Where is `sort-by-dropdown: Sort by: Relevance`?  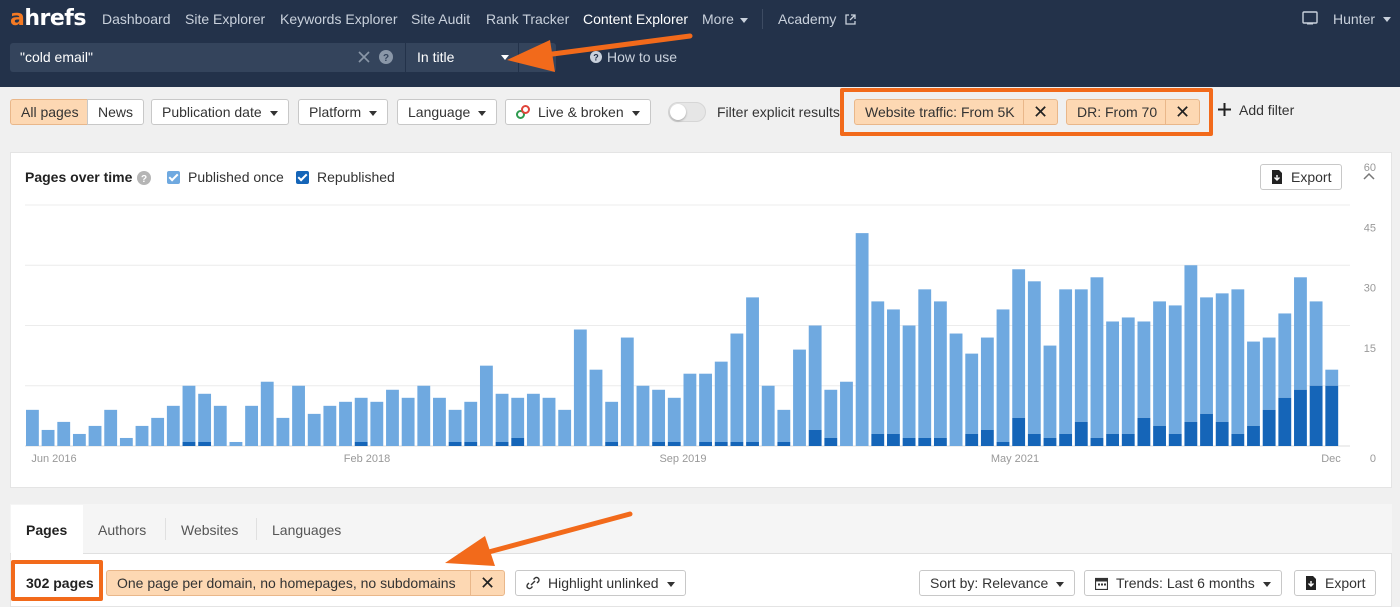
sort-by-dropdown: Sort by: Relevance is located at coordinates (997, 583).